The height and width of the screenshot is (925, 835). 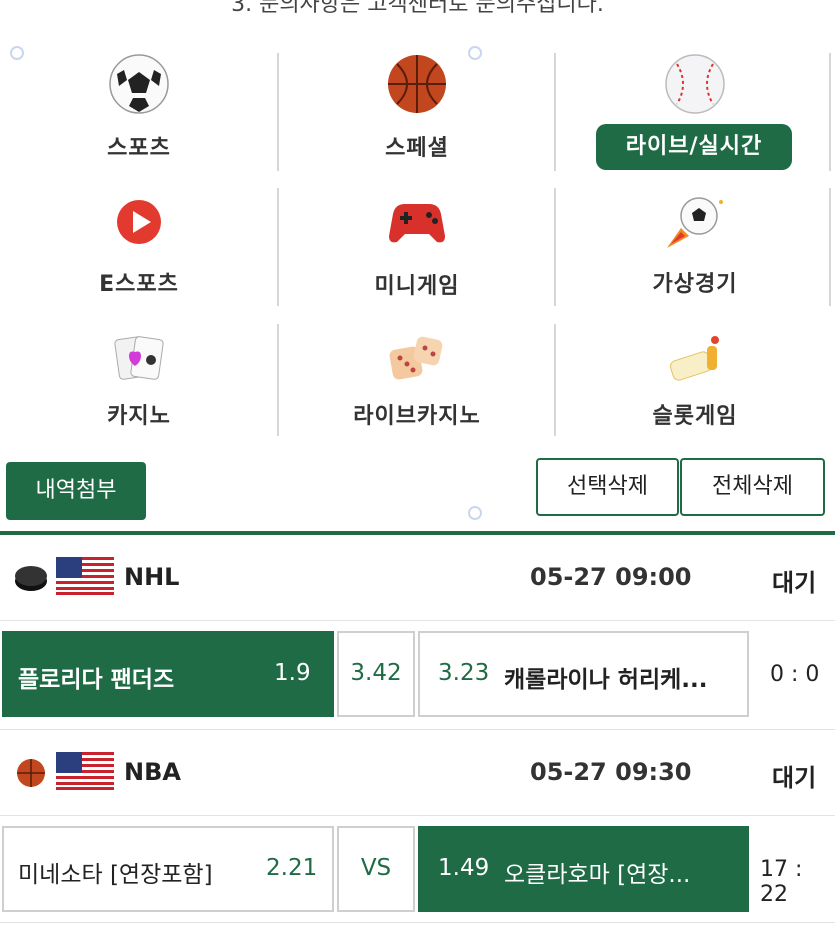 What do you see at coordinates (464, 868) in the screenshot?
I see `away-odd: 1.49` at bounding box center [464, 868].